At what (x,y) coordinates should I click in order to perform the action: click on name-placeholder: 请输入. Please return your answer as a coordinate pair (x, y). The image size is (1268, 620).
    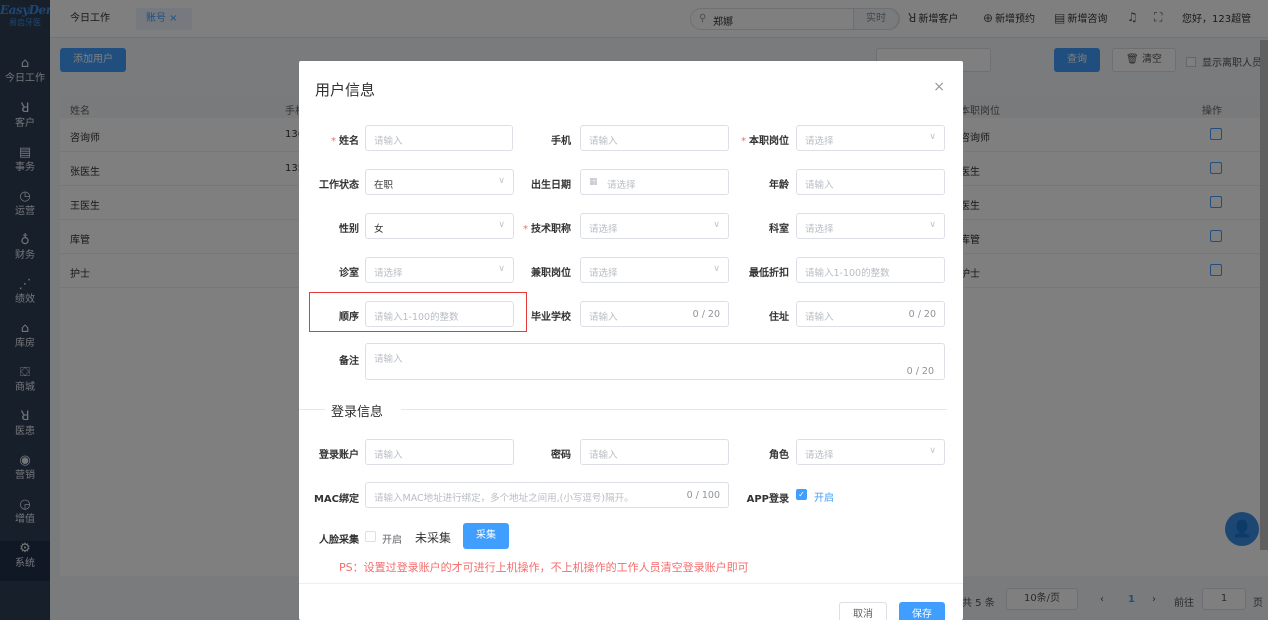
    Looking at the image, I should click on (388, 141).